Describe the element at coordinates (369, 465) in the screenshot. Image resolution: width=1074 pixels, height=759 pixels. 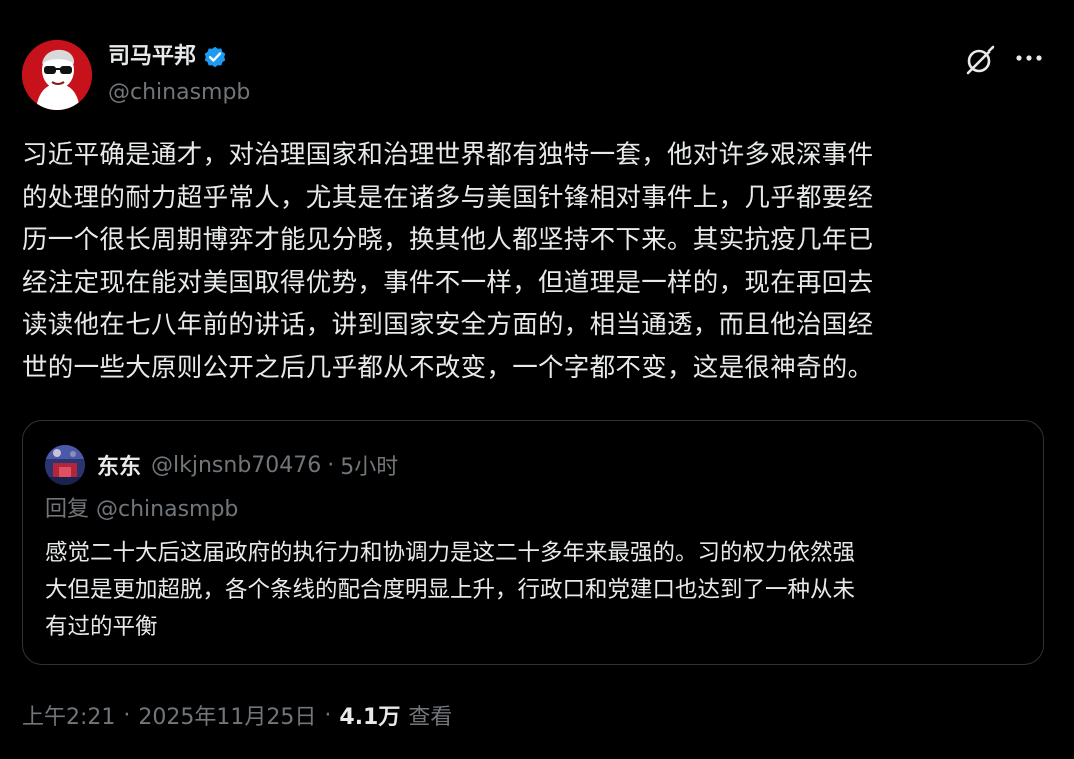
I see `quote-timestamp: 5小时` at that location.